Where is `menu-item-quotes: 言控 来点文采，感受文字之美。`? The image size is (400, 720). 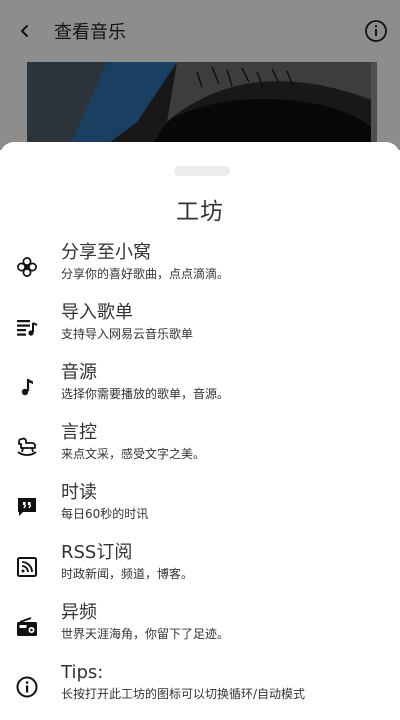 menu-item-quotes: 言控 来点文采，感受文字之美。 is located at coordinates (200, 449).